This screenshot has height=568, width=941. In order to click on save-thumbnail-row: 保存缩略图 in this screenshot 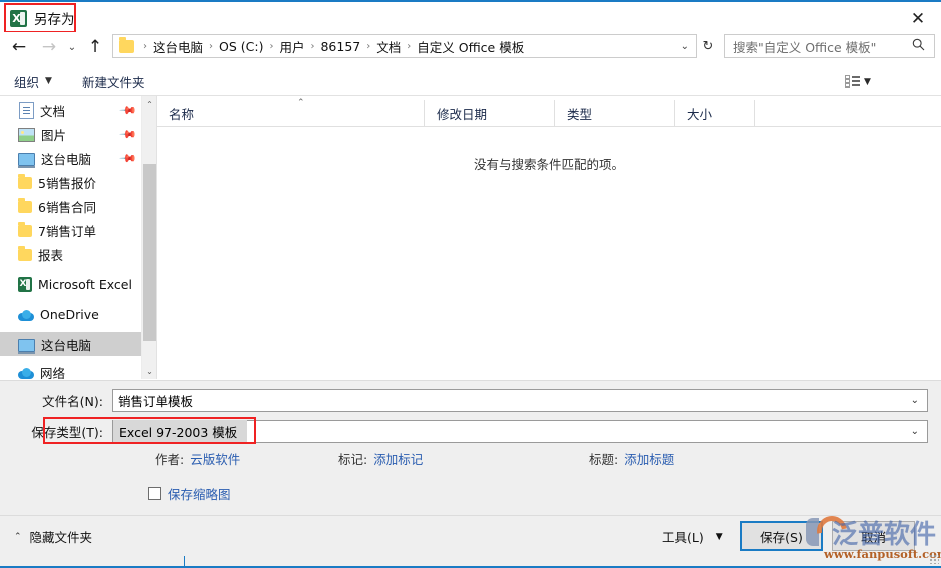, I will do `click(189, 493)`.